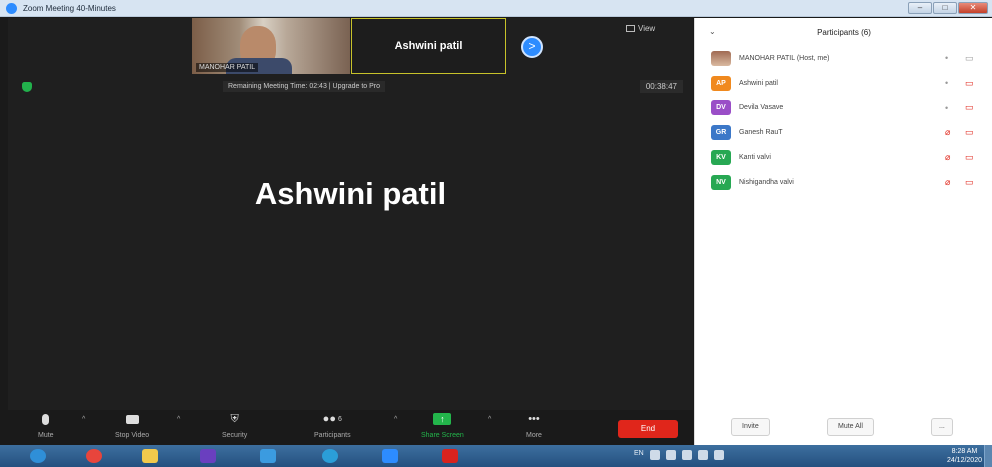 This screenshot has width=992, height=467. I want to click on people-icon: ●● 6, so click(332, 419).